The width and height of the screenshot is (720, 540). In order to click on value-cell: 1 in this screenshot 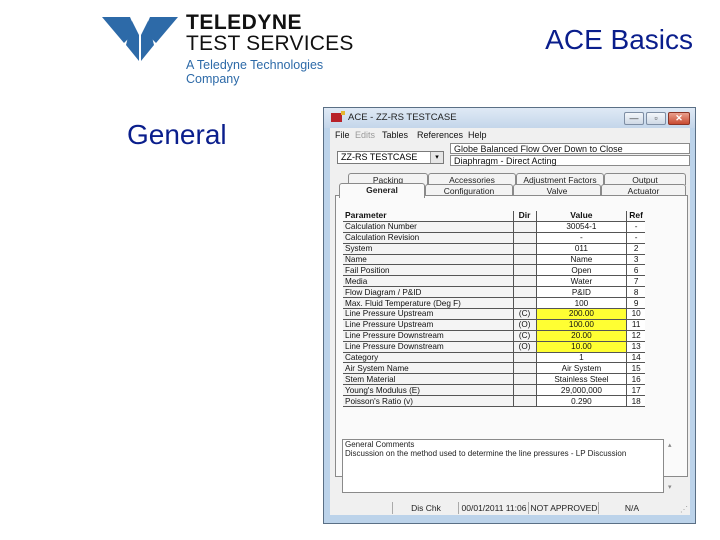, I will do `click(581, 358)`.